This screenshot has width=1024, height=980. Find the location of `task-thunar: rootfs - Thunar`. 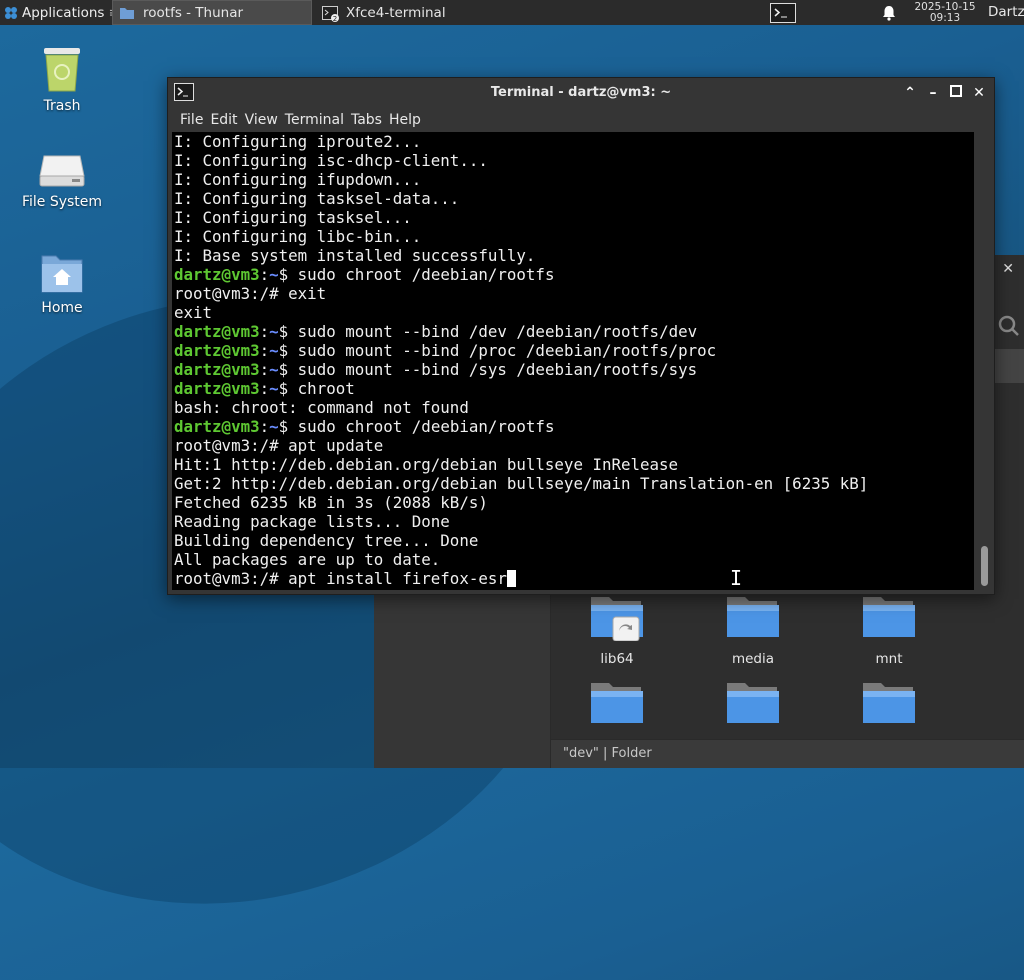

task-thunar: rootfs - Thunar is located at coordinates (212, 12).